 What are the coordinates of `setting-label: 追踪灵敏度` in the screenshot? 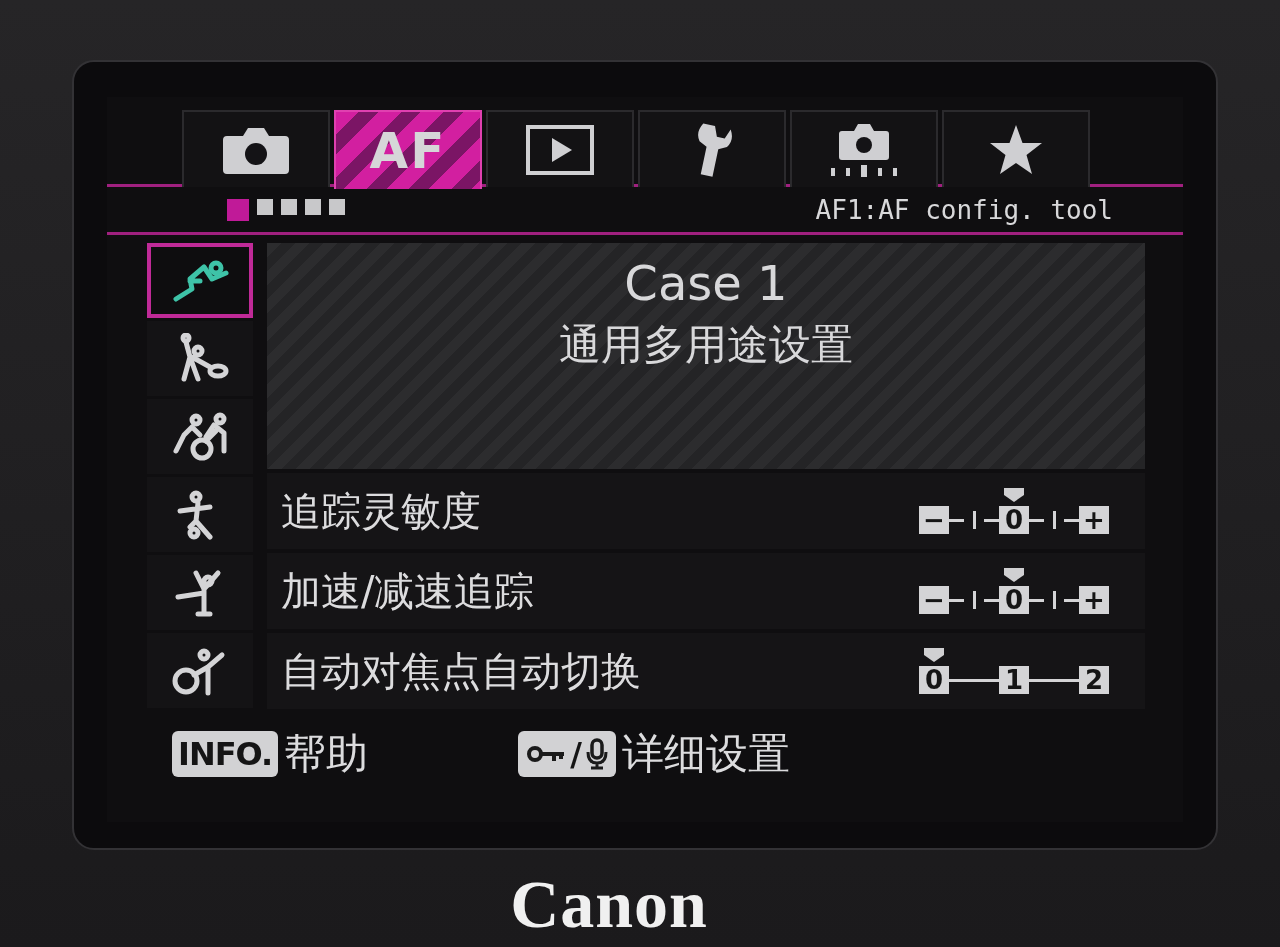 It's located at (381, 511).